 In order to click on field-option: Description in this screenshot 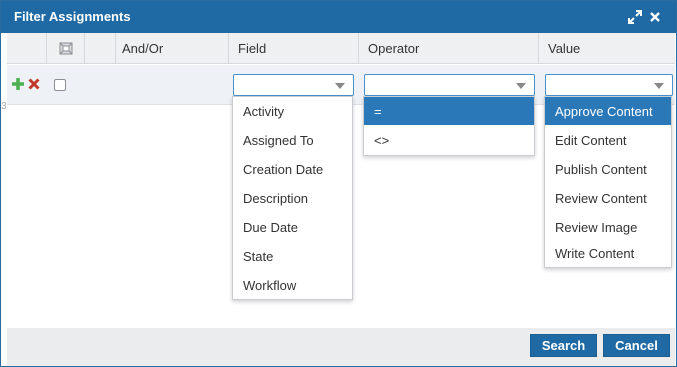, I will do `click(292, 198)`.